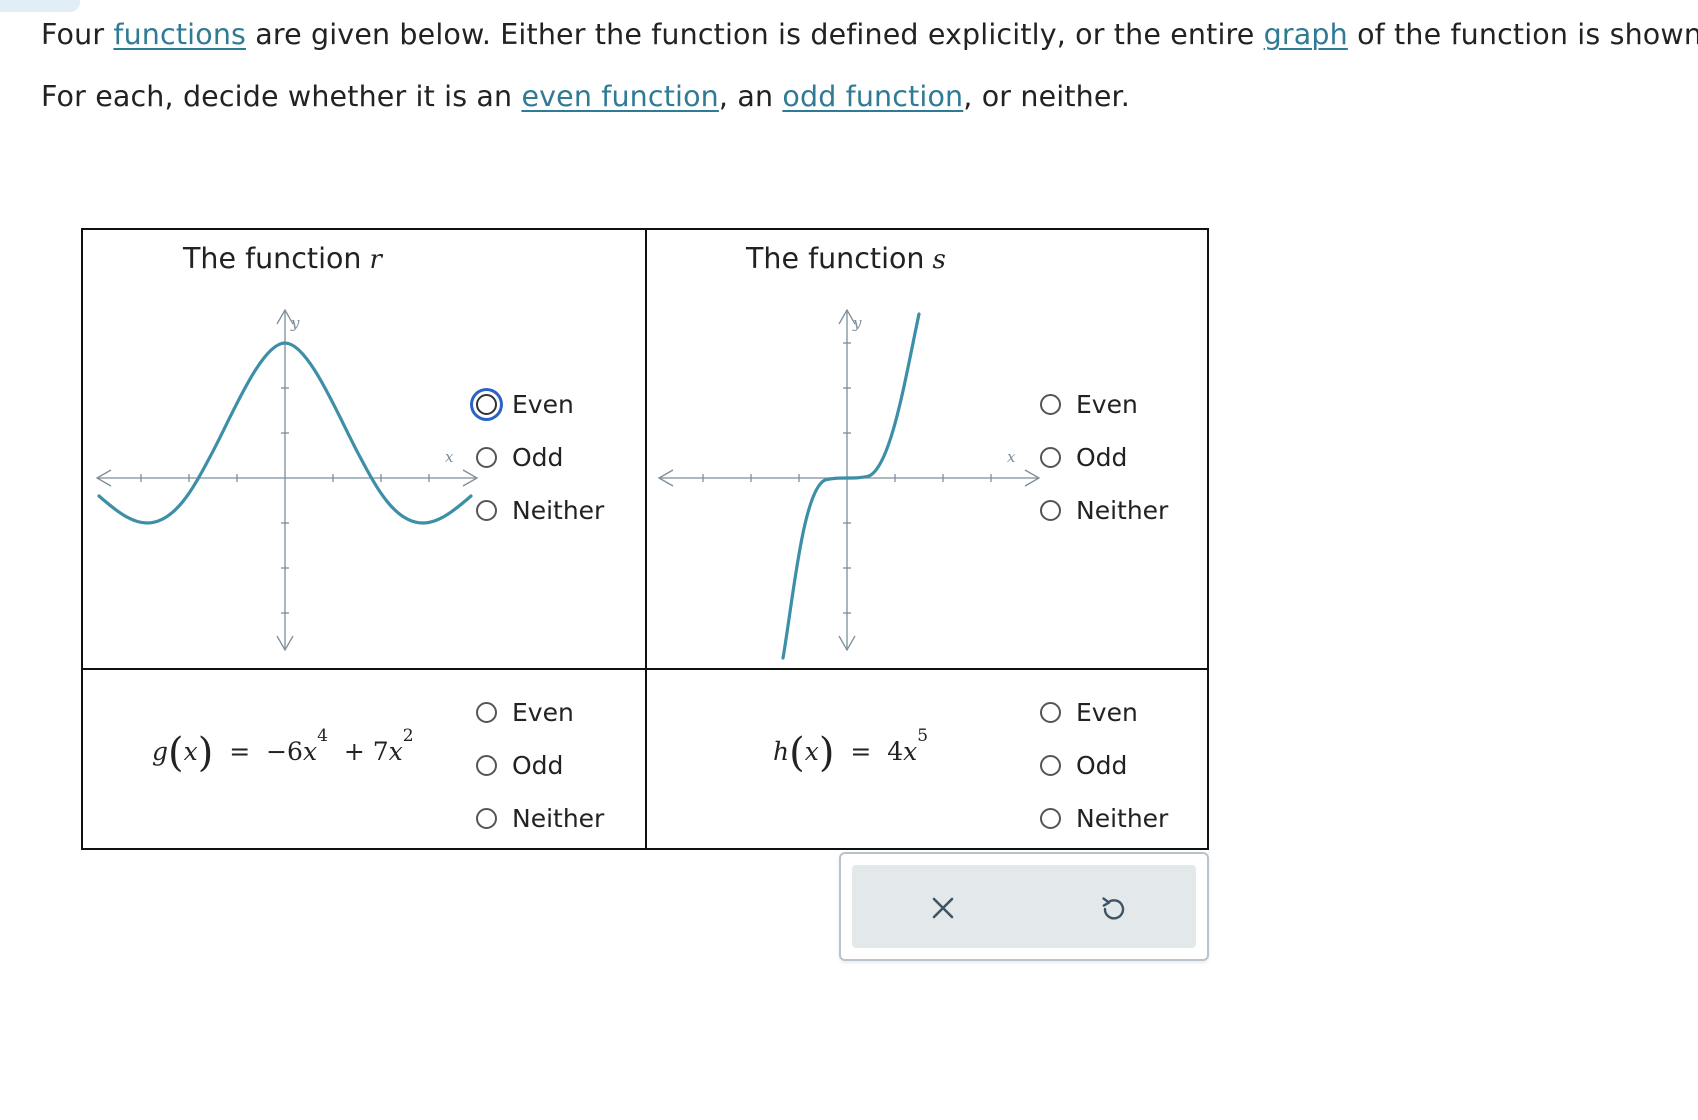 This screenshot has width=1698, height=1120. What do you see at coordinates (1104, 818) in the screenshot?
I see `h-option-neither: Neither` at bounding box center [1104, 818].